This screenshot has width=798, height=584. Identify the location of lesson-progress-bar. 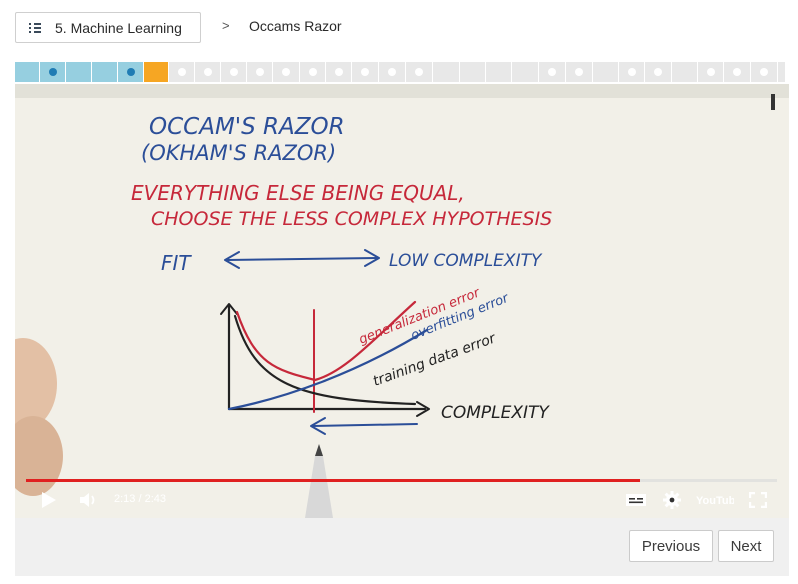
(400, 72).